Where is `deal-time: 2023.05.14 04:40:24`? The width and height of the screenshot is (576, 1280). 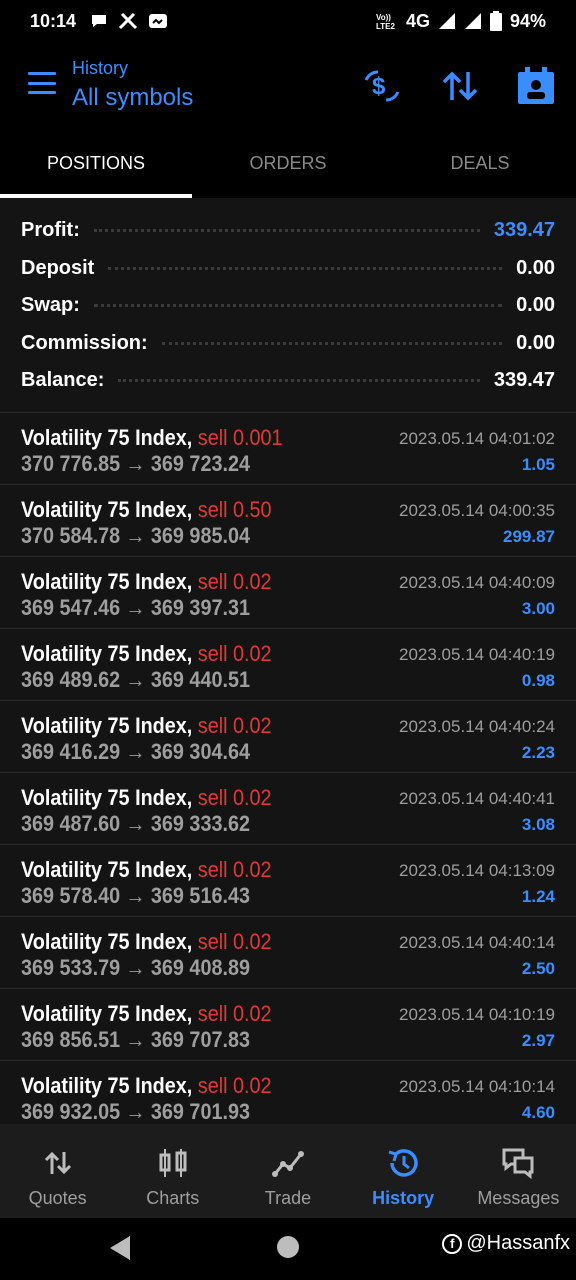 deal-time: 2023.05.14 04:40:24 is located at coordinates (477, 726).